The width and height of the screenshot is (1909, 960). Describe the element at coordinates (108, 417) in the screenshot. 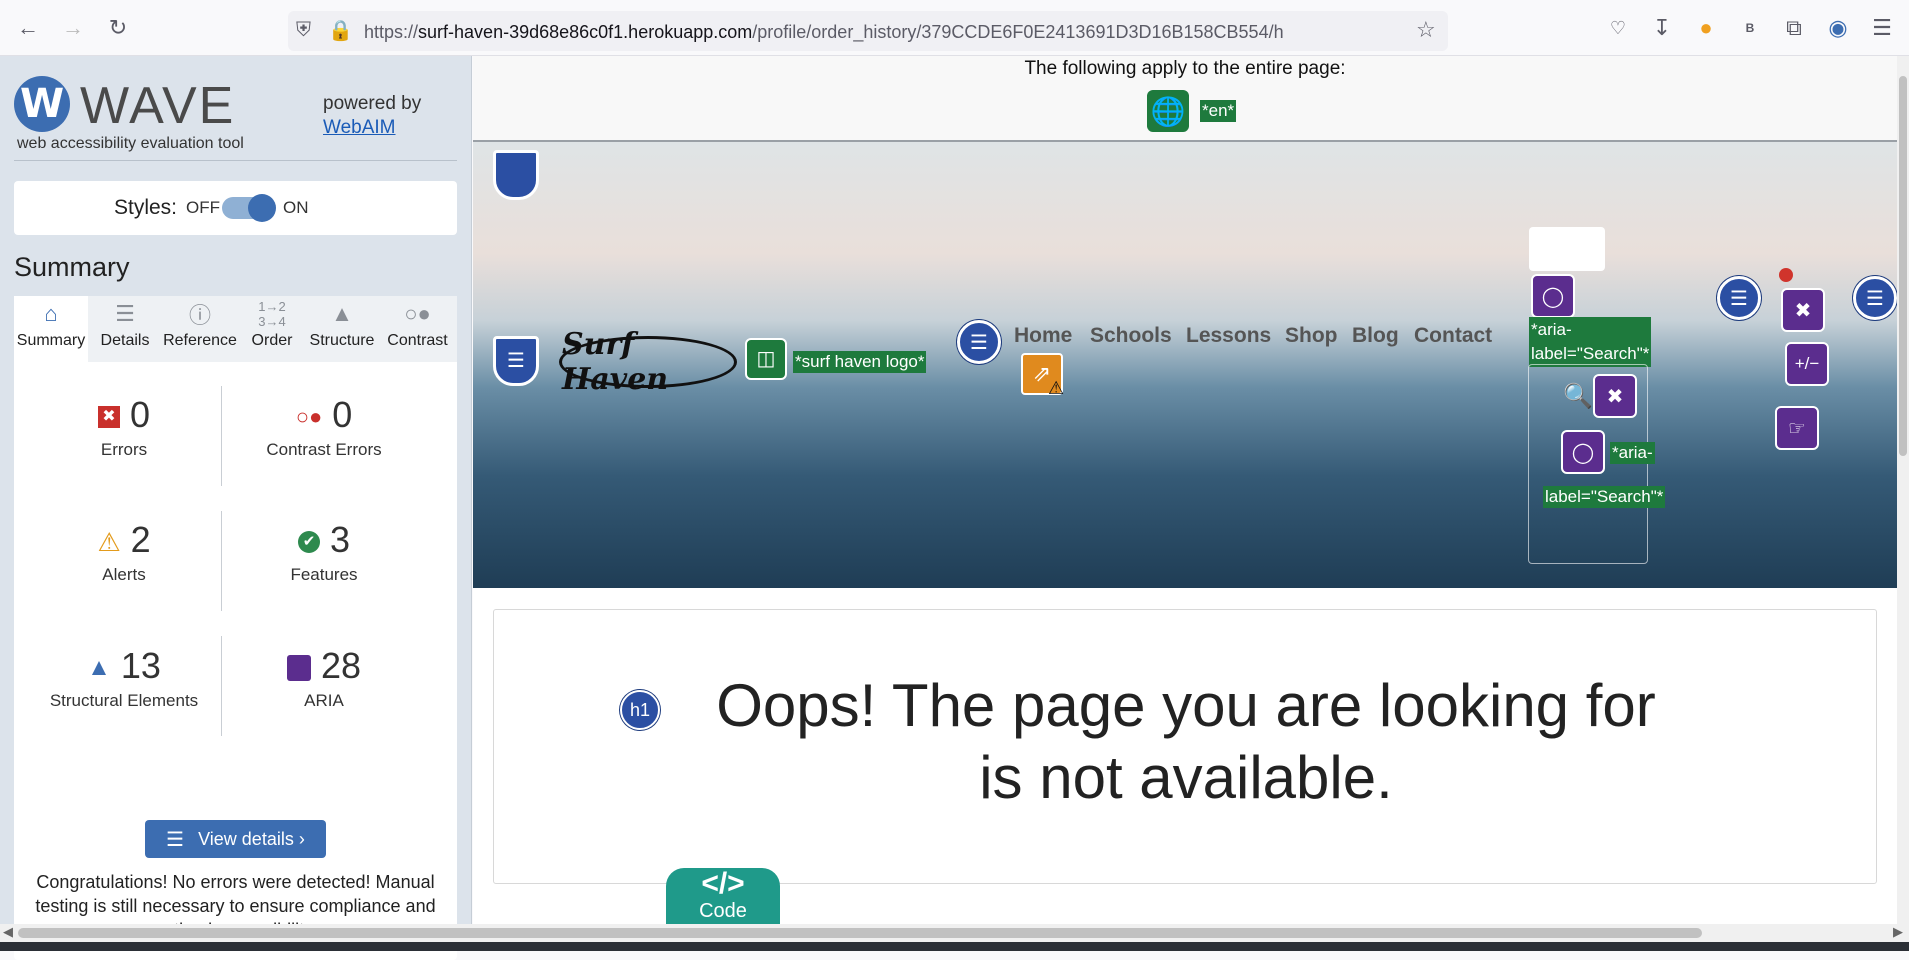

I see `error-icon: ✖` at that location.